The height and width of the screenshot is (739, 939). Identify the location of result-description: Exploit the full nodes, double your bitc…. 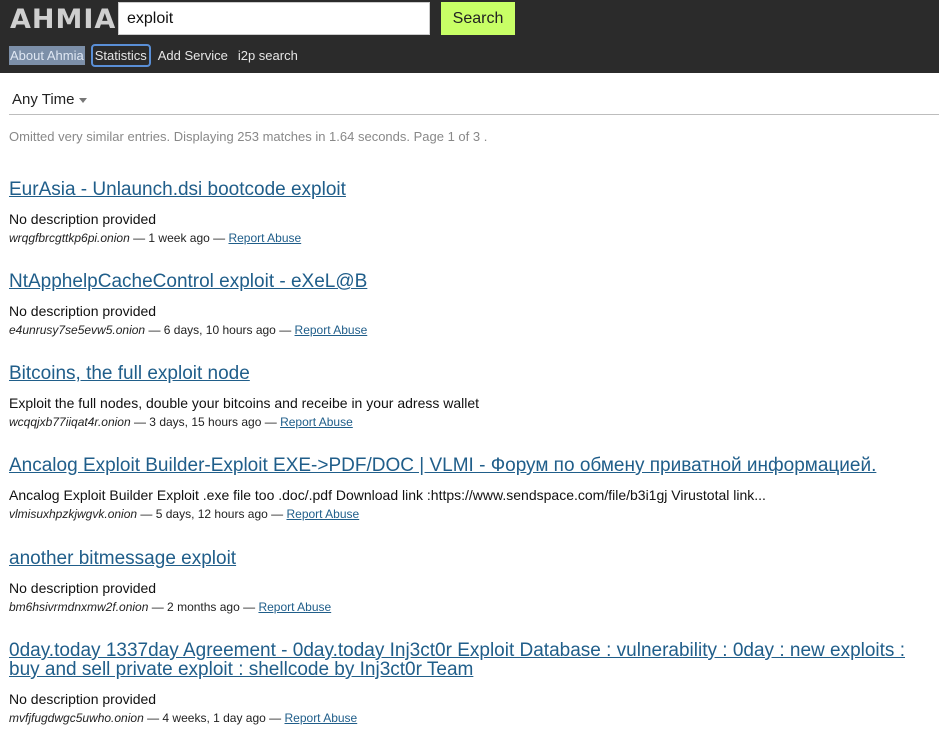
(244, 403).